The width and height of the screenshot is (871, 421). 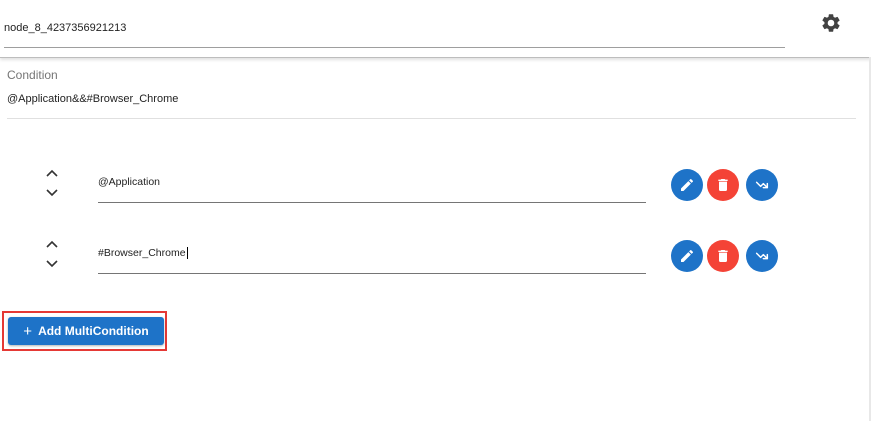 What do you see at coordinates (142, 253) in the screenshot?
I see `condition-input-text: #Browser_Chrome` at bounding box center [142, 253].